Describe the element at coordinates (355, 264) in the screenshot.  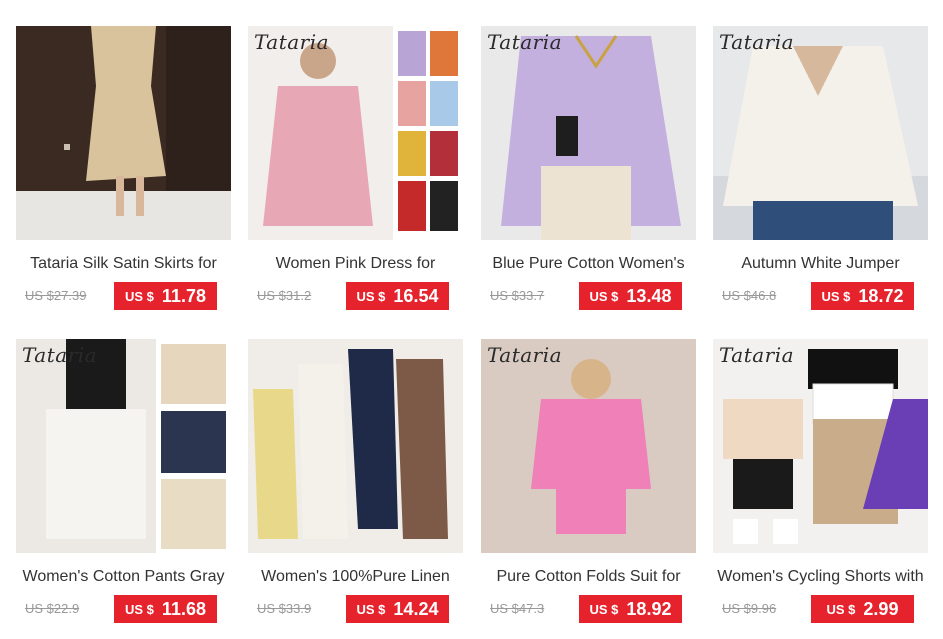
I see `product-title: Women Pink Dress for` at that location.